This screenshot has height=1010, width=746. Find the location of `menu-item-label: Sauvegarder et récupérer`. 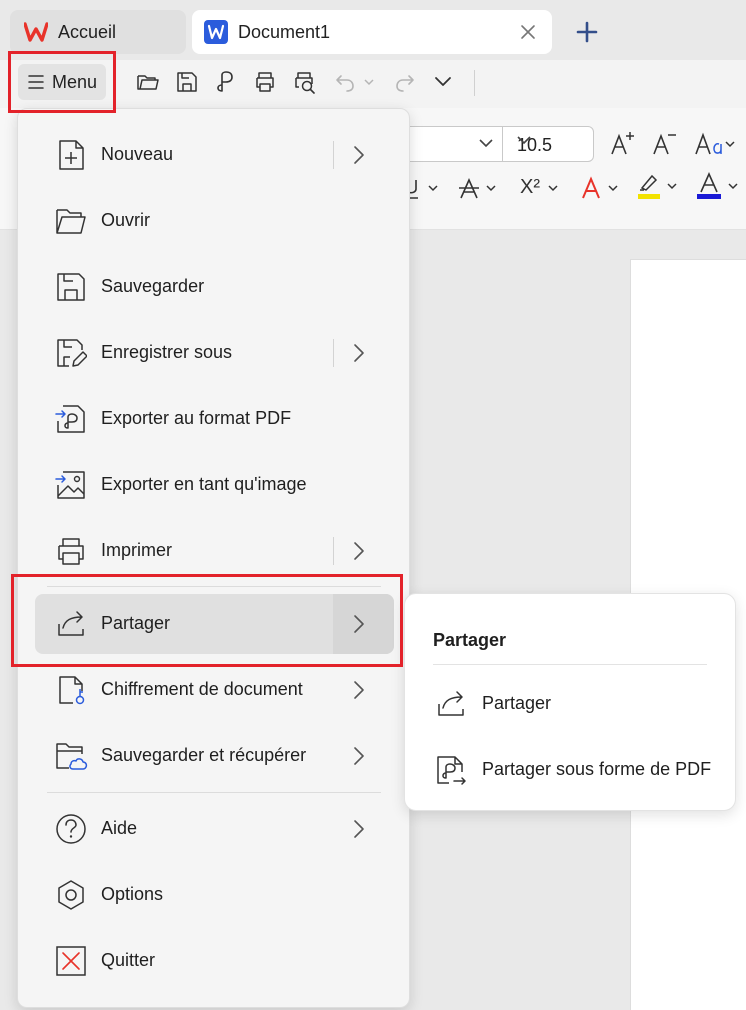

menu-item-label: Sauvegarder et récupérer is located at coordinates (204, 755).